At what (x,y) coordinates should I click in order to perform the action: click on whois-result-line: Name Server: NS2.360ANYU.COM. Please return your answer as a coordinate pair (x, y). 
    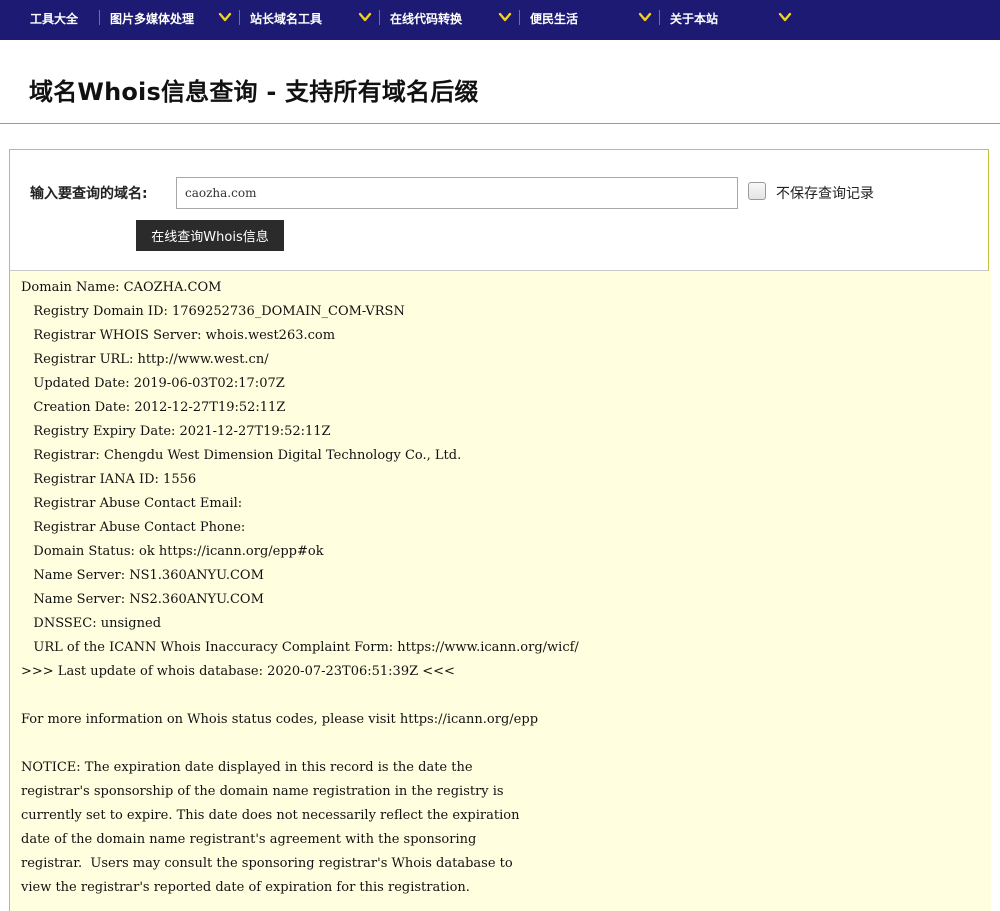
    Looking at the image, I should click on (142, 599).